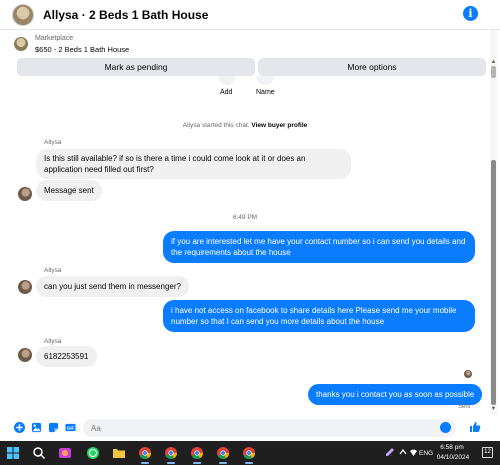 This screenshot has height=465, width=500. I want to click on time-divider: 6:49 PM, so click(245, 217).